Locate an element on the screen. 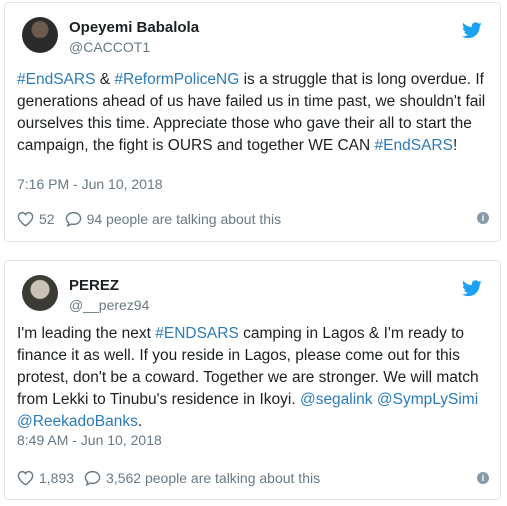 The height and width of the screenshot is (506, 507). like-action: 52 is located at coordinates (36, 219).